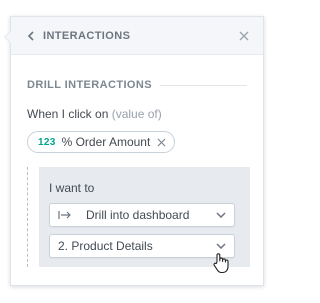 The width and height of the screenshot is (320, 303). Describe the element at coordinates (136, 114) in the screenshot. I see `when-suffix: (value of)` at that location.